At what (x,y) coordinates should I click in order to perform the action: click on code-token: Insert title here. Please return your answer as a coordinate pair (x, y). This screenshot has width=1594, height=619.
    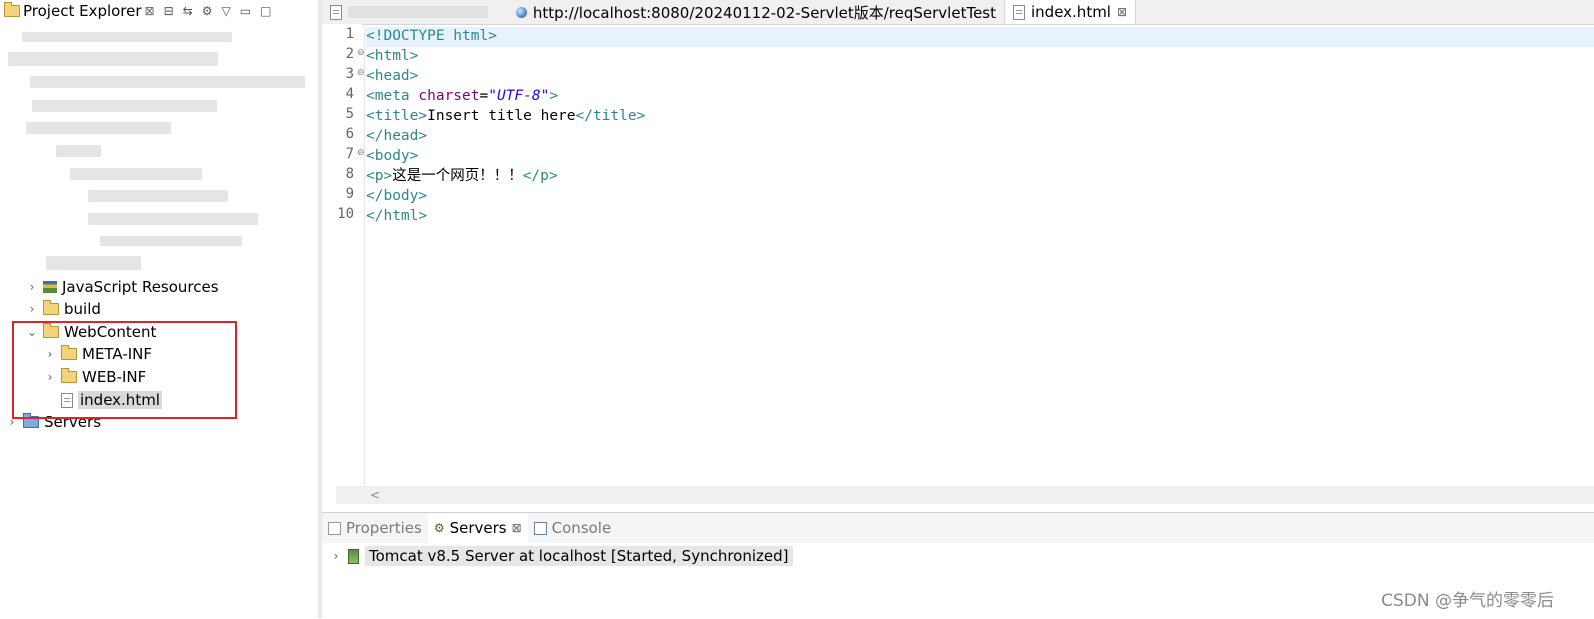
    Looking at the image, I should click on (501, 116).